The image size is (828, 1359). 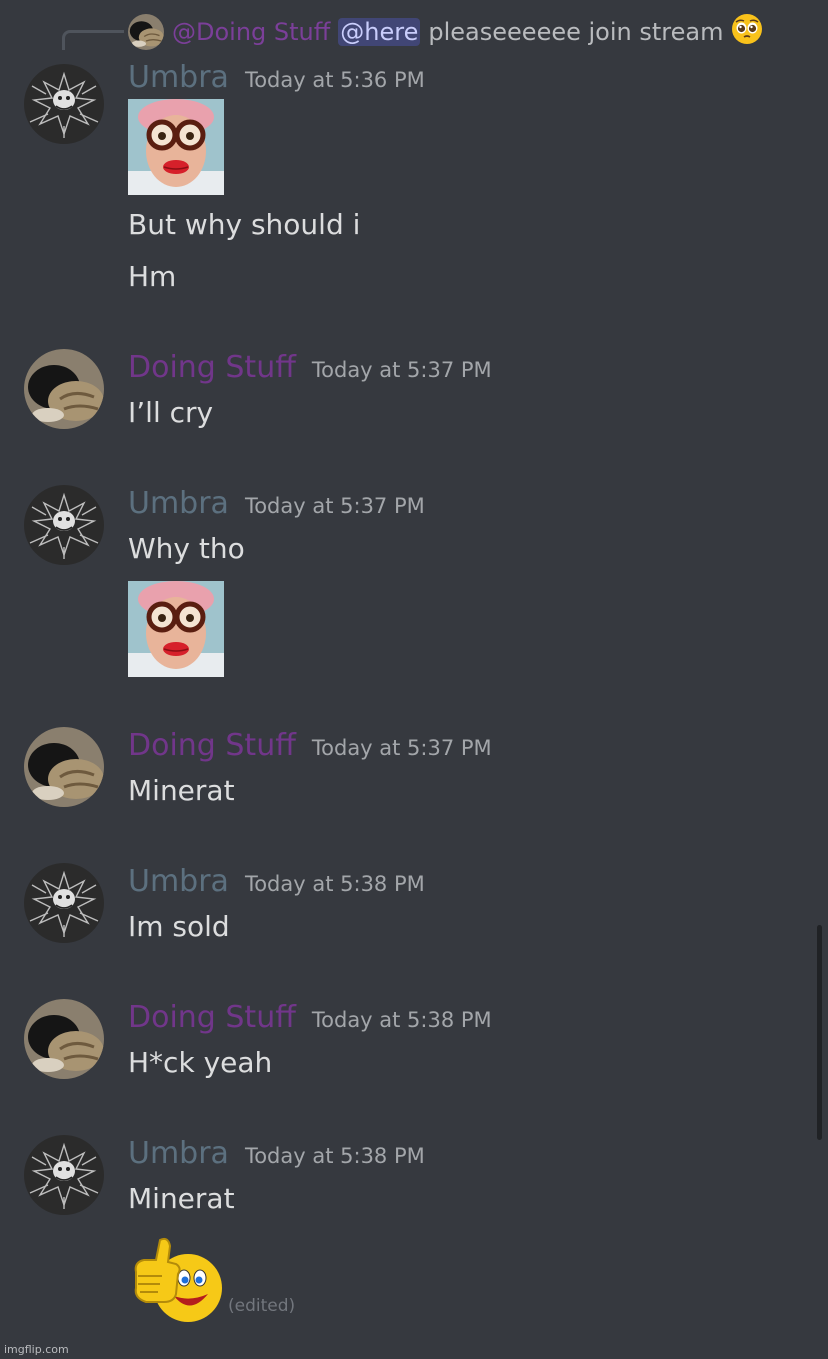 I want to click on edited-label: (edited), so click(x=262, y=1306).